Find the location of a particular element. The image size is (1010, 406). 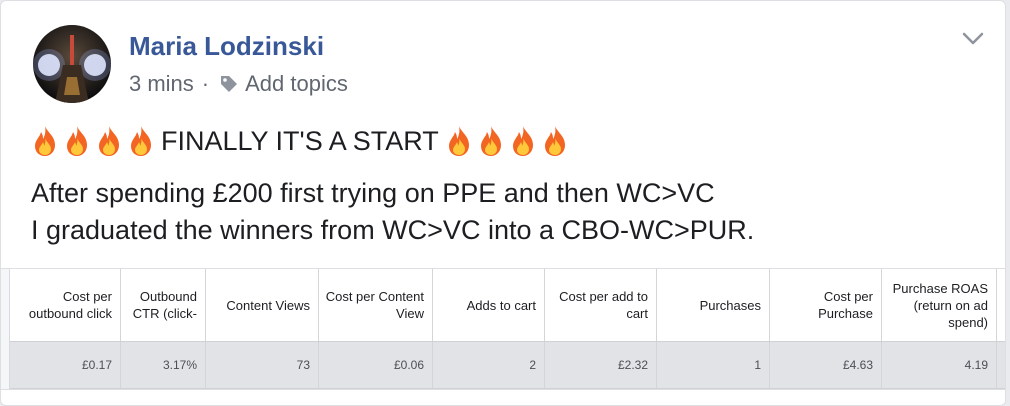

table-header-cell: Adds to cart is located at coordinates (489, 305).